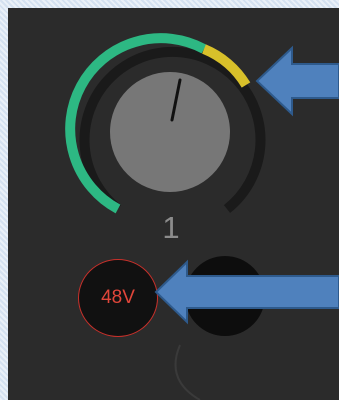  I want to click on callout-arrow-gain-halo, so click(297, 81).